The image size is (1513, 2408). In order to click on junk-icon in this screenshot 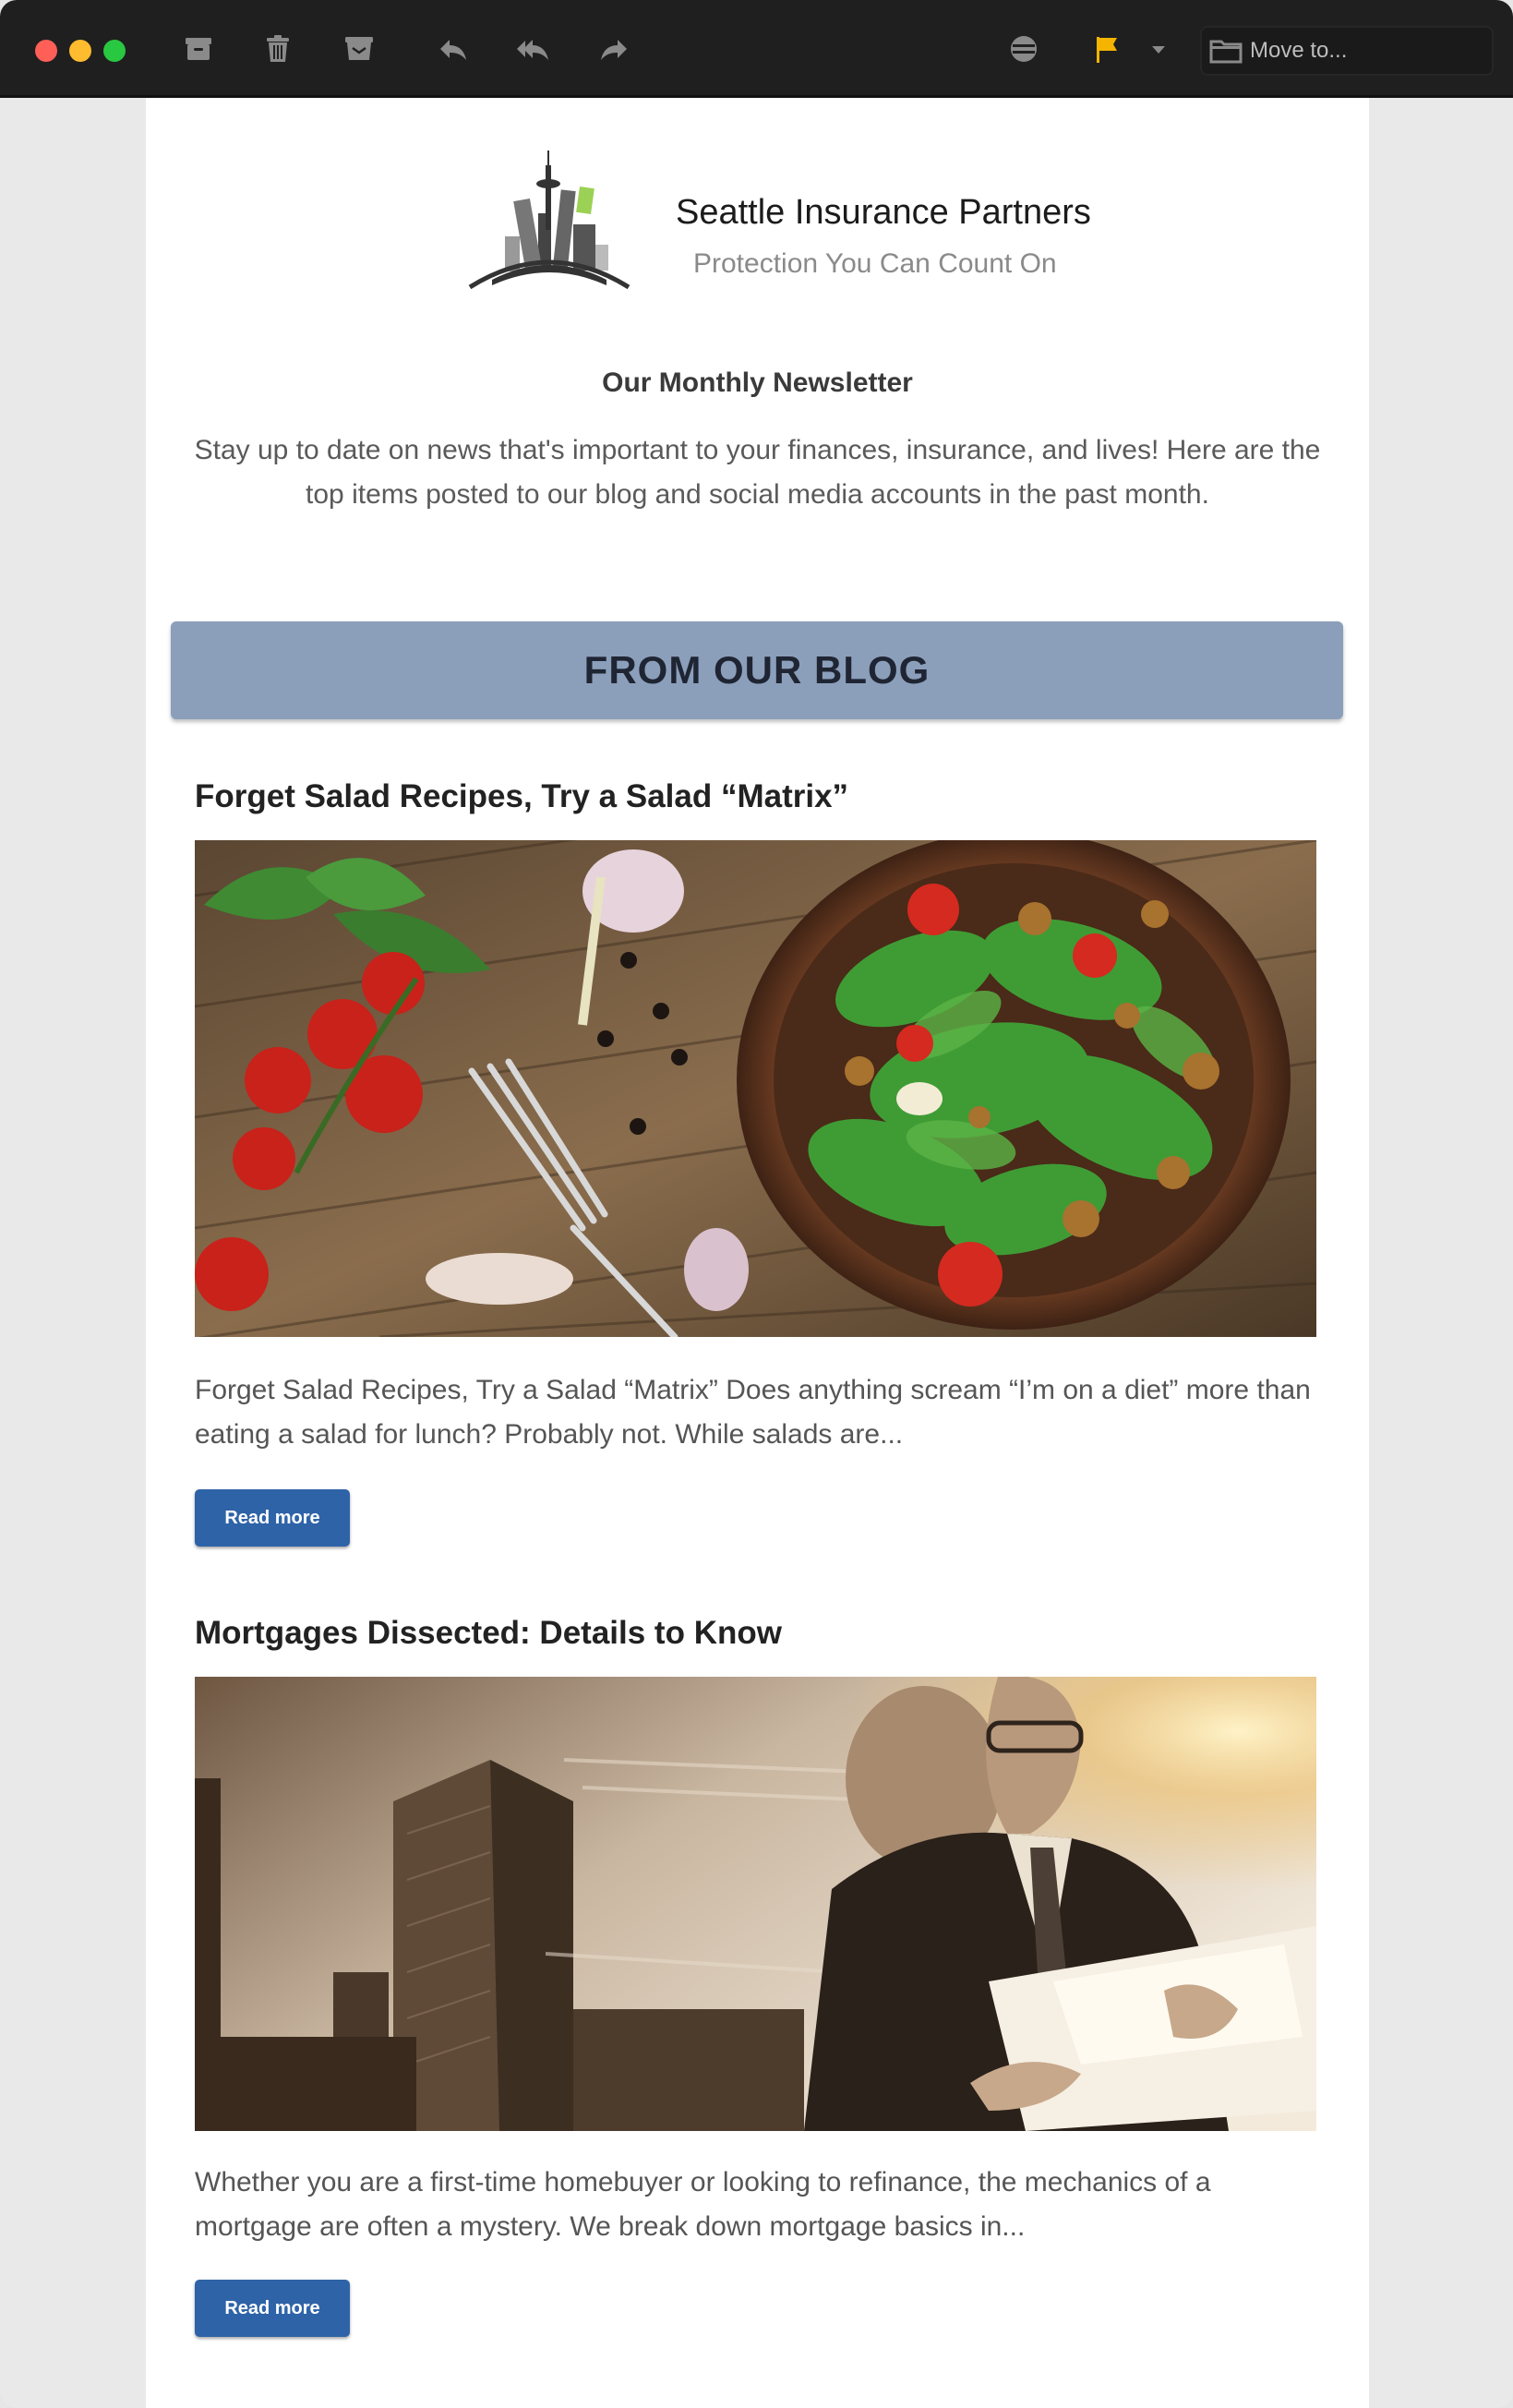, I will do `click(359, 48)`.